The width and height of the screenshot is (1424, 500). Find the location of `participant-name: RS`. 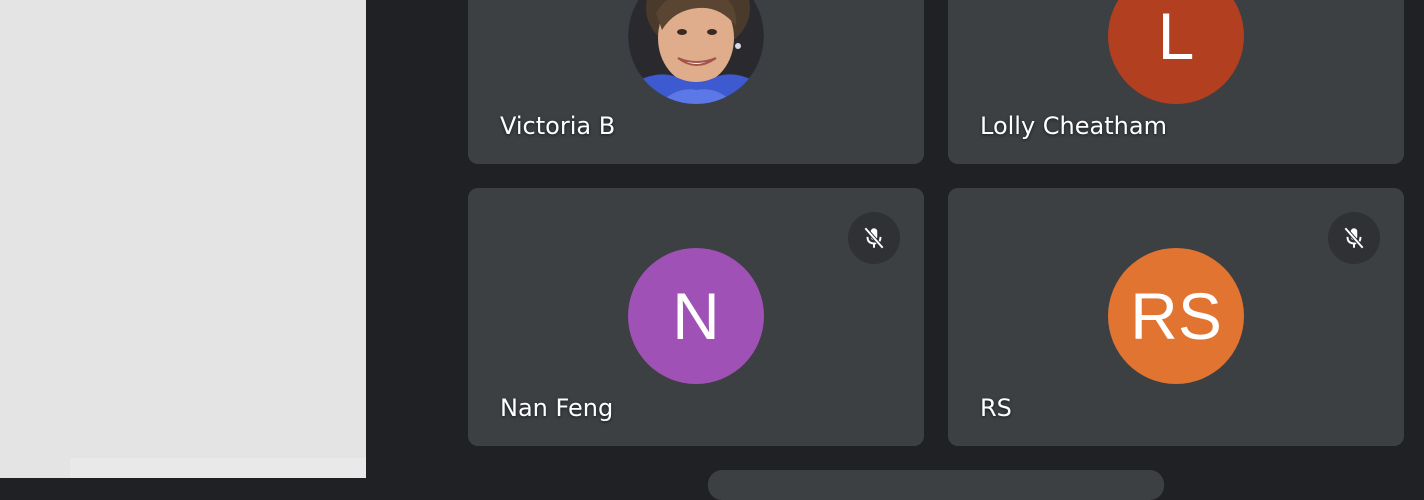

participant-name: RS is located at coordinates (996, 408).